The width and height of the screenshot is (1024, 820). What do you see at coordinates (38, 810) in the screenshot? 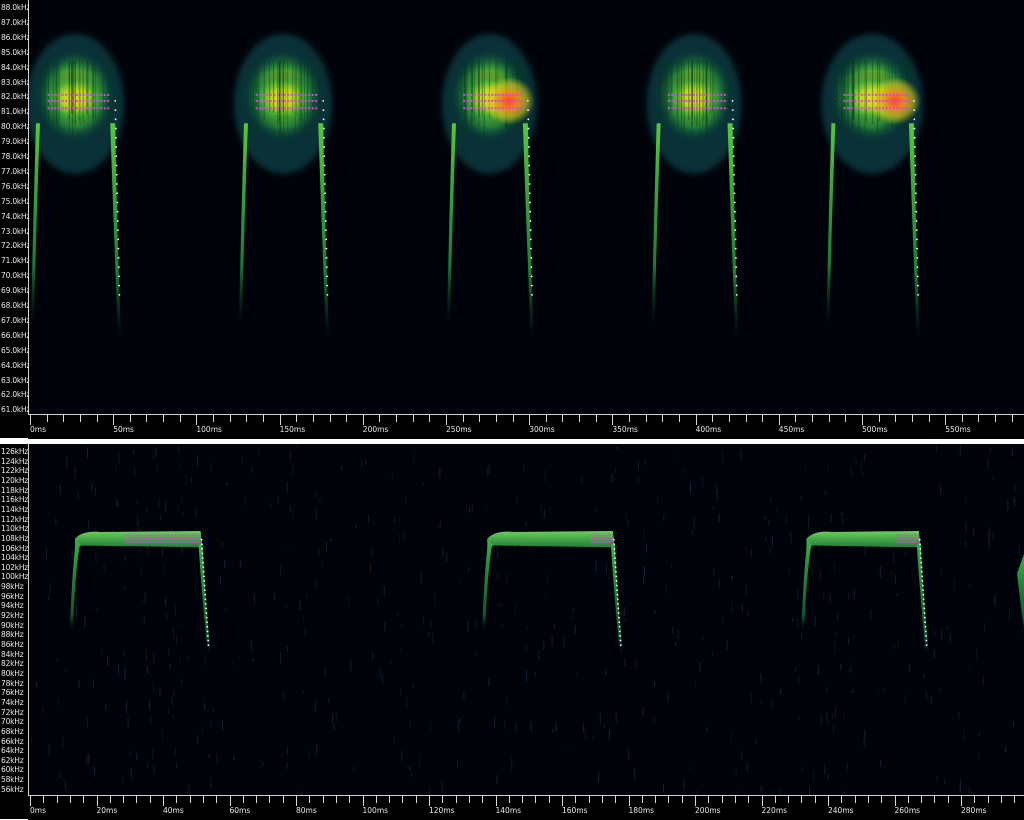
I see `bottom-x-label: 0ms` at bounding box center [38, 810].